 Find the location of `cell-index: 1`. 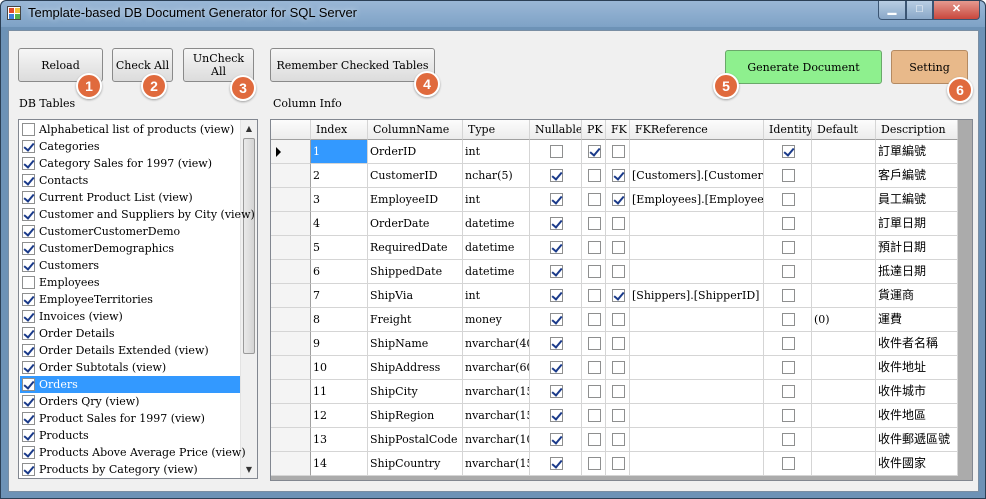

cell-index: 1 is located at coordinates (339, 152).